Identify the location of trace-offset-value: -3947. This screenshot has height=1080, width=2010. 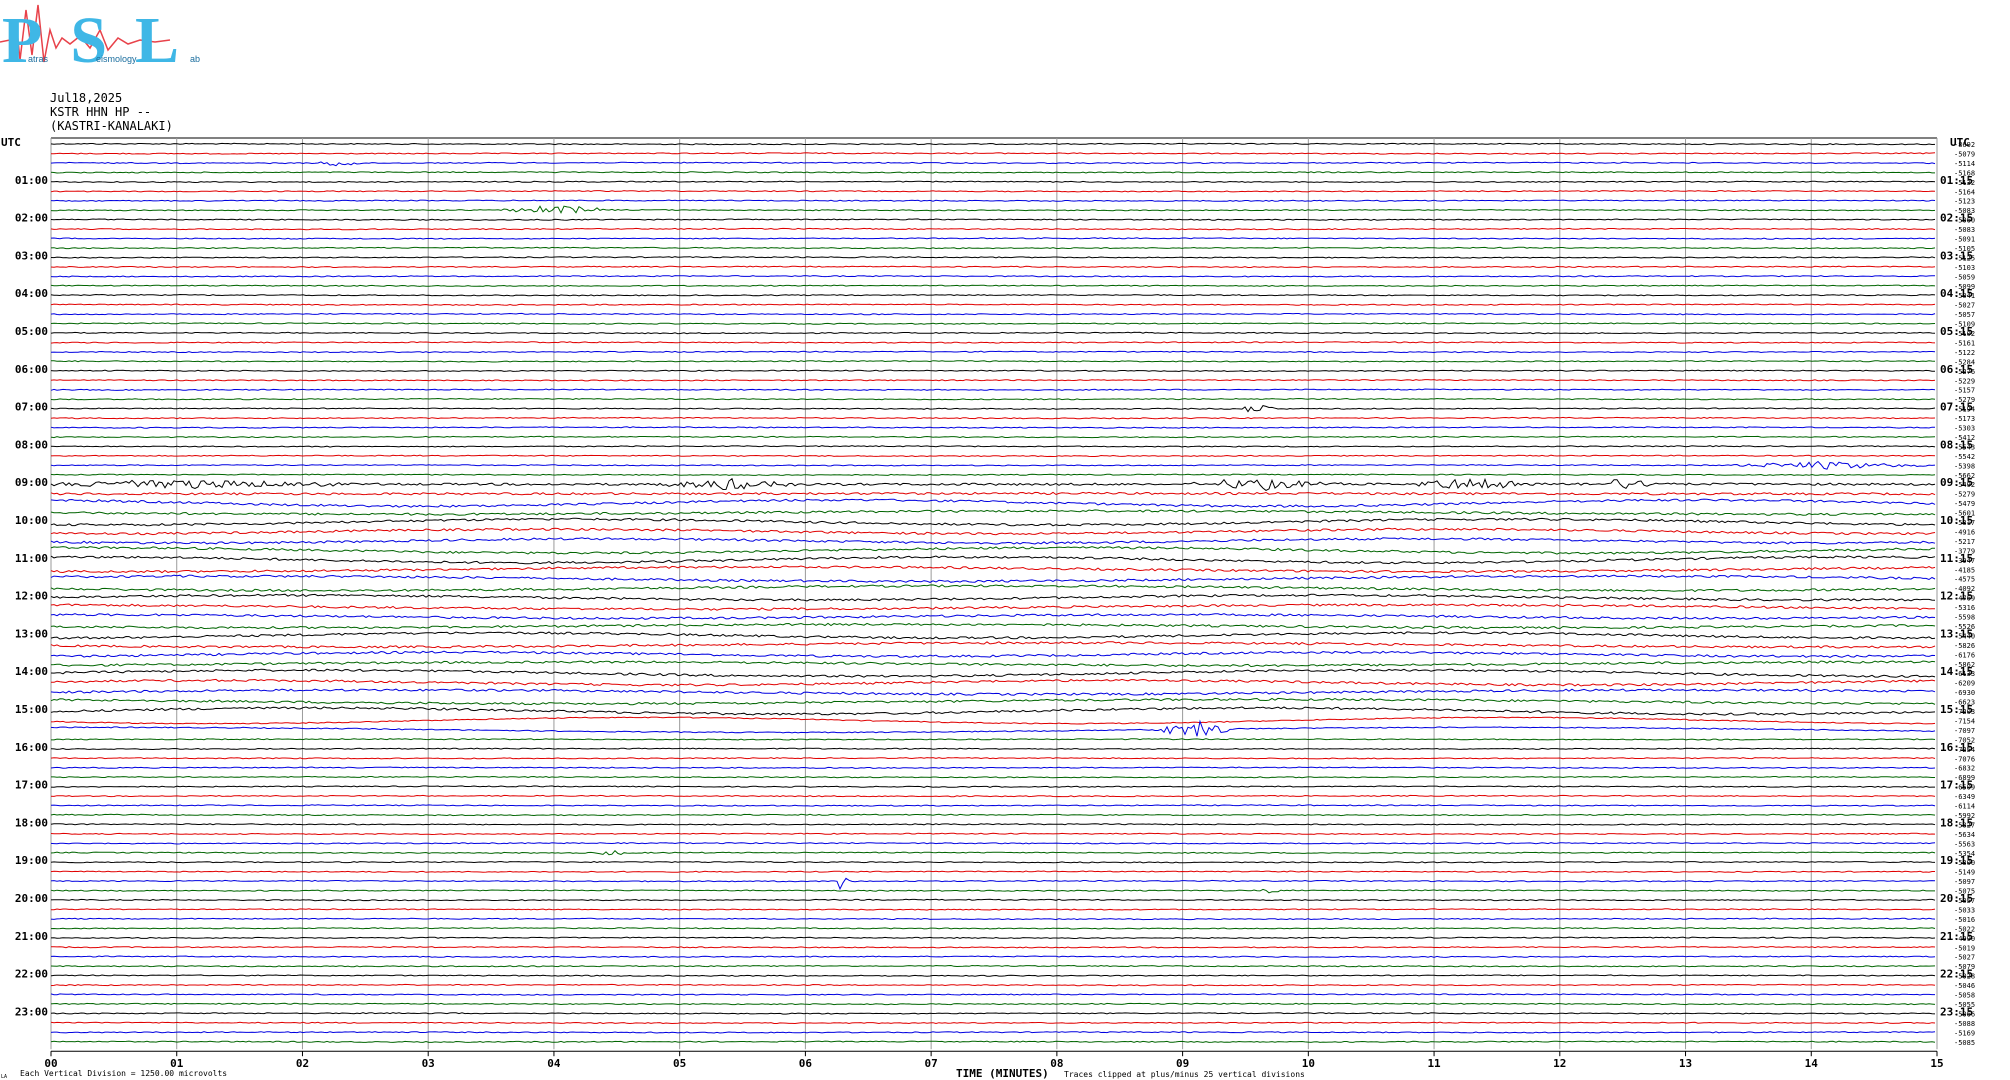
(1964, 561).